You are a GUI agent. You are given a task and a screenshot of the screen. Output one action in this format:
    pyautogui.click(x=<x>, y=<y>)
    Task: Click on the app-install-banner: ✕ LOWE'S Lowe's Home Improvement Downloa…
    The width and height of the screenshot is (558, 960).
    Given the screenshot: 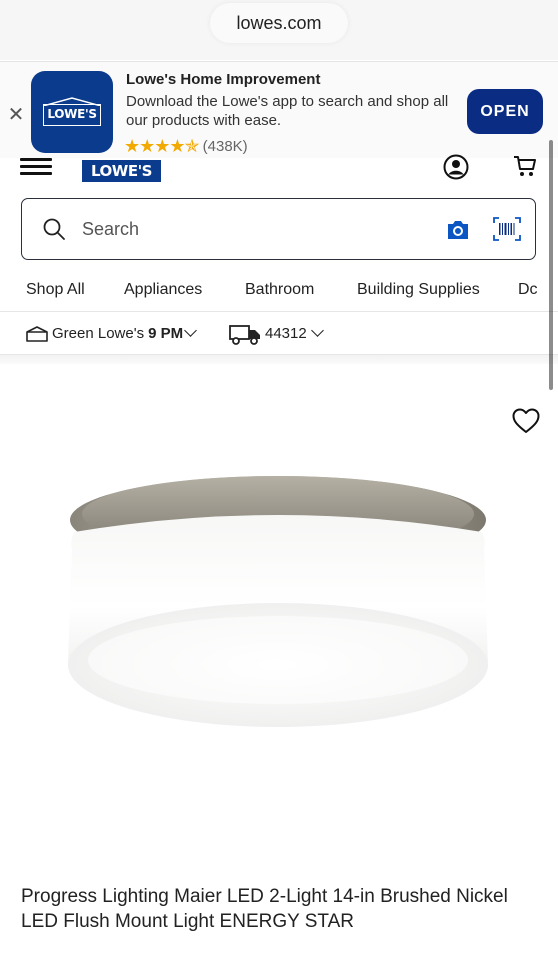 What is the action you would take?
    pyautogui.click(x=279, y=110)
    